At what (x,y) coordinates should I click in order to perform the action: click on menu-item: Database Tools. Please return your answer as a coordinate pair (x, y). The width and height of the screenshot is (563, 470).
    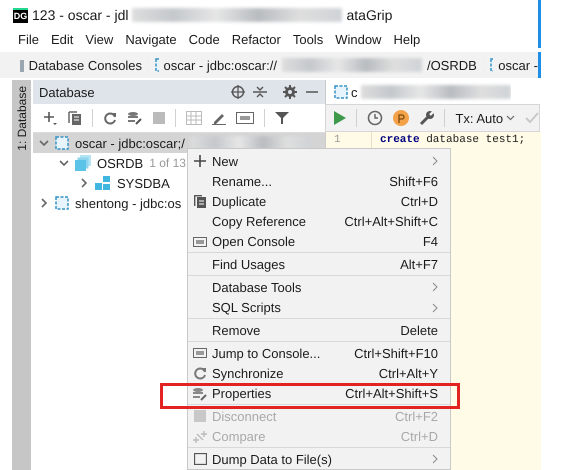
    Looking at the image, I should click on (319, 287).